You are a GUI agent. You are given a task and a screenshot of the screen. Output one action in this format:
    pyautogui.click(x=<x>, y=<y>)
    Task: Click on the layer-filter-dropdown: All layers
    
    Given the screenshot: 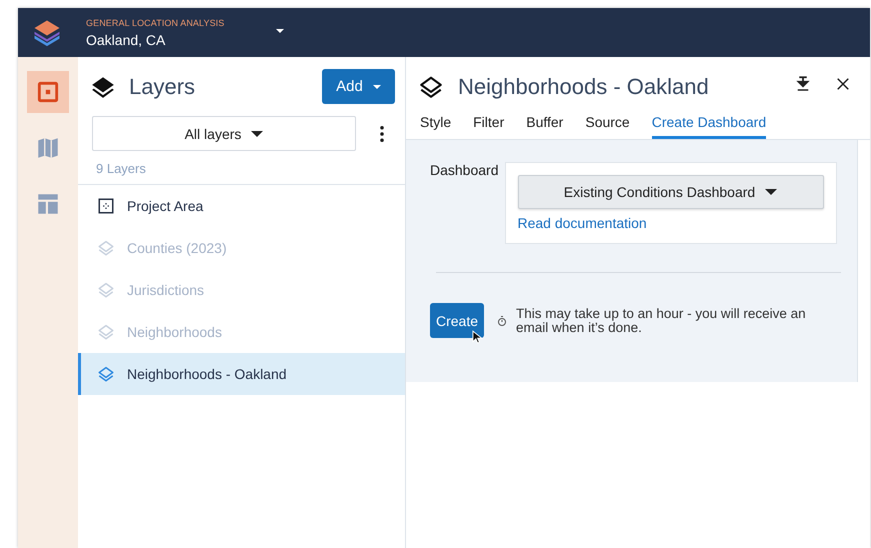 What is the action you would take?
    pyautogui.click(x=224, y=133)
    